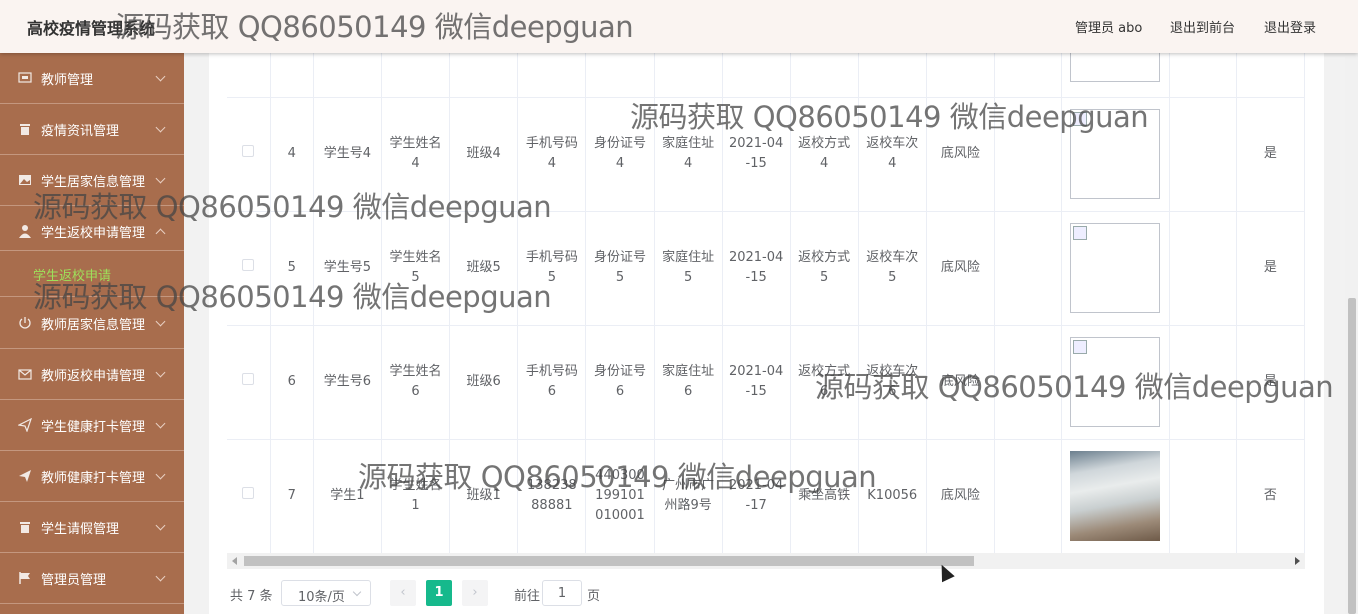 The height and width of the screenshot is (614, 1358). I want to click on exit-to-front-link: 退出到前台, so click(1202, 26).